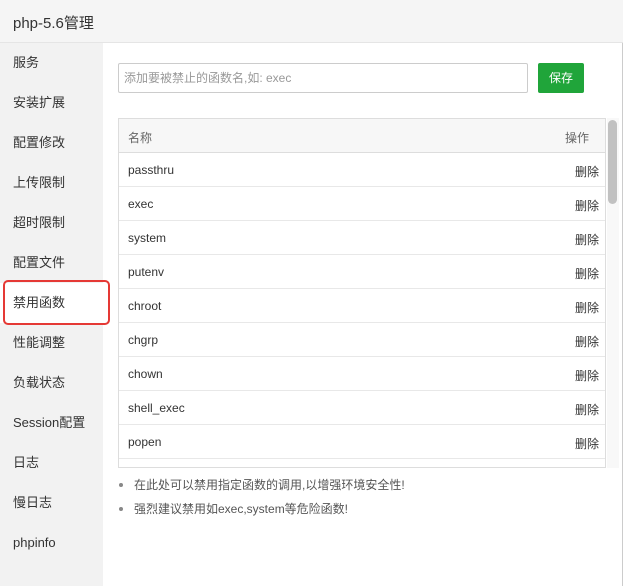  What do you see at coordinates (51, 103) in the screenshot?
I see `sidebar-item-install-extension: 安装扩展` at bounding box center [51, 103].